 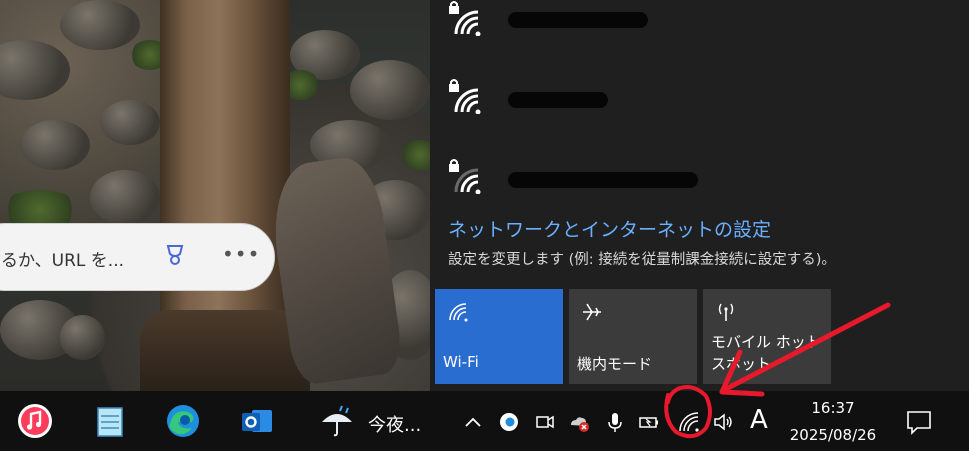 I want to click on trophy-icon, so click(x=175, y=255).